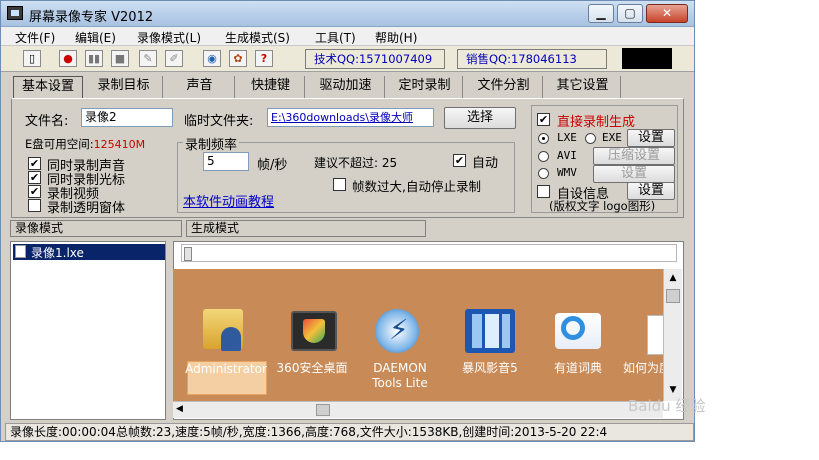 The height and width of the screenshot is (460, 819). What do you see at coordinates (231, 339) in the screenshot?
I see `user-avatar-icon` at bounding box center [231, 339].